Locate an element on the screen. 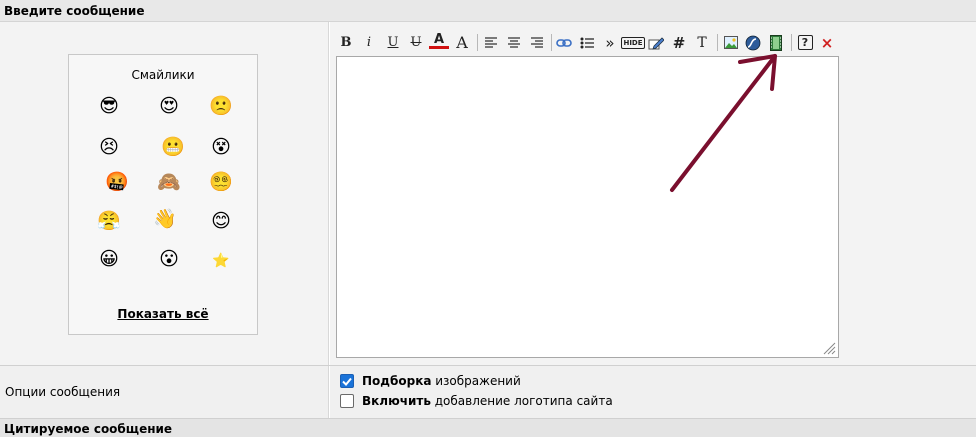 The height and width of the screenshot is (437, 976). hide-label: HIDE is located at coordinates (633, 42).